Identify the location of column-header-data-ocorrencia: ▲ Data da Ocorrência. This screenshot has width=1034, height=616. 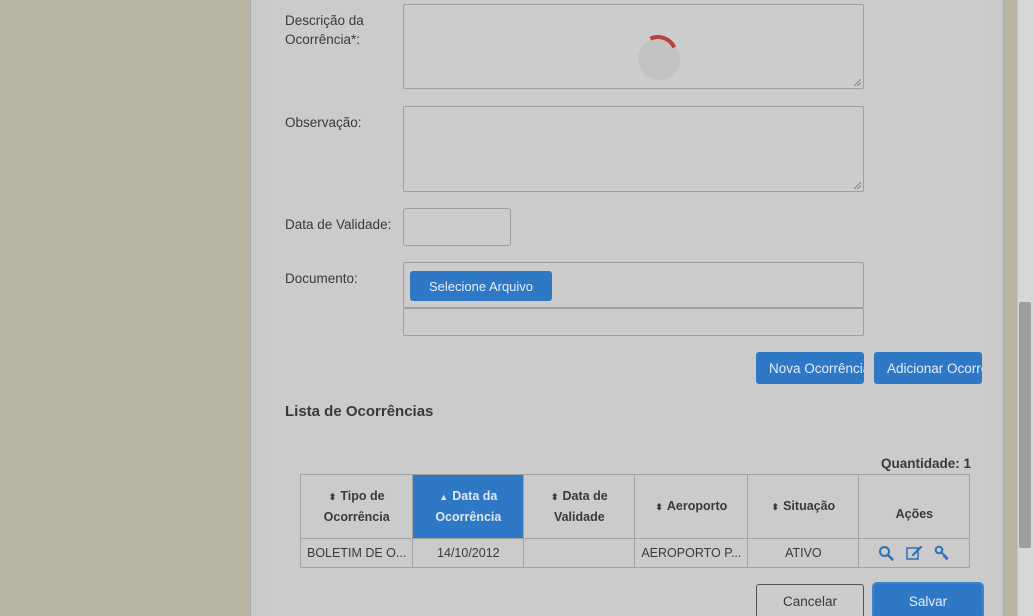
(468, 506).